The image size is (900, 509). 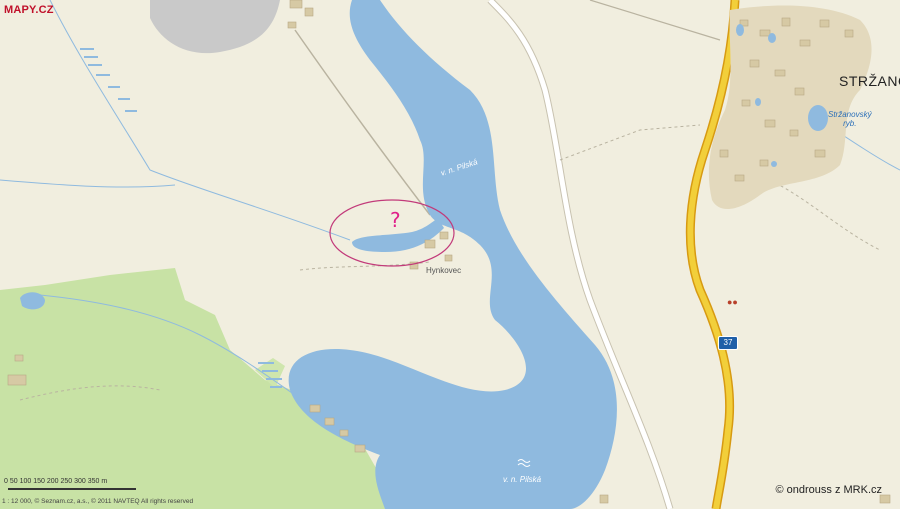 What do you see at coordinates (869, 81) in the screenshot?
I see `town-label-strzanov: STRŽANO` at bounding box center [869, 81].